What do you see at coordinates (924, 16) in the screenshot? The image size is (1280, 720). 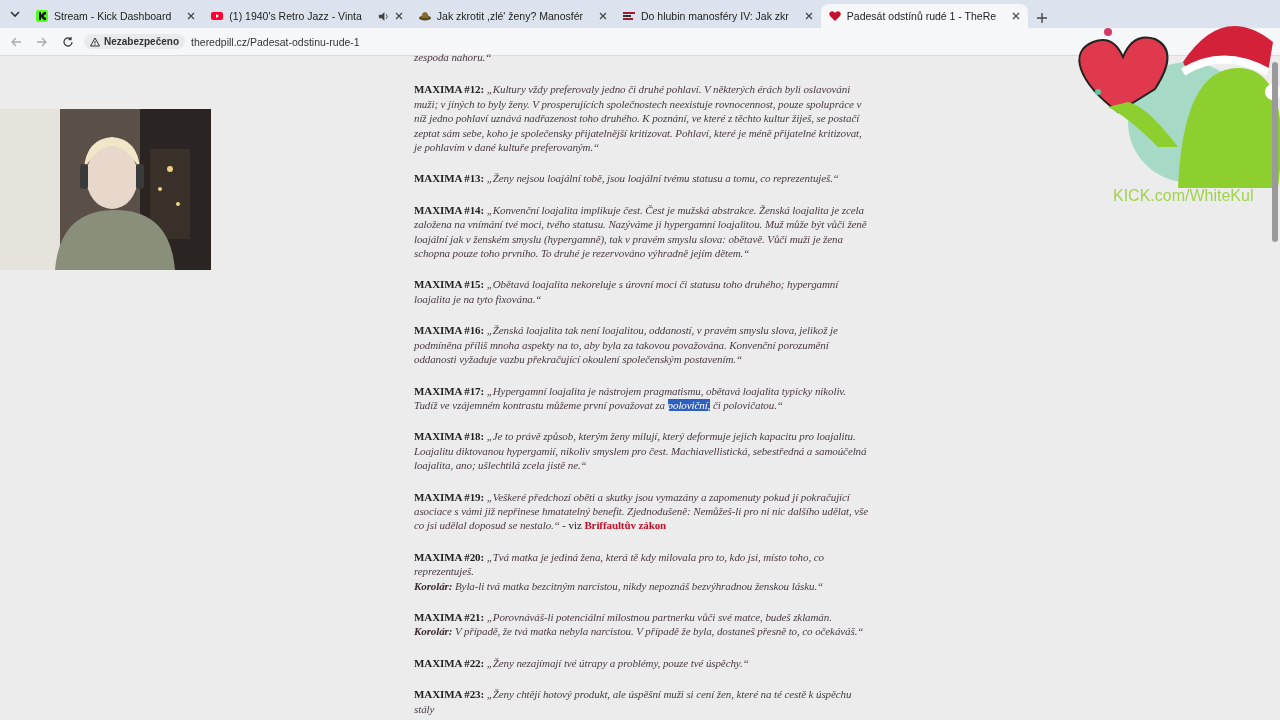 I see `browser-tab: Padesát odstínů rudé 1 - TheRe` at bounding box center [924, 16].